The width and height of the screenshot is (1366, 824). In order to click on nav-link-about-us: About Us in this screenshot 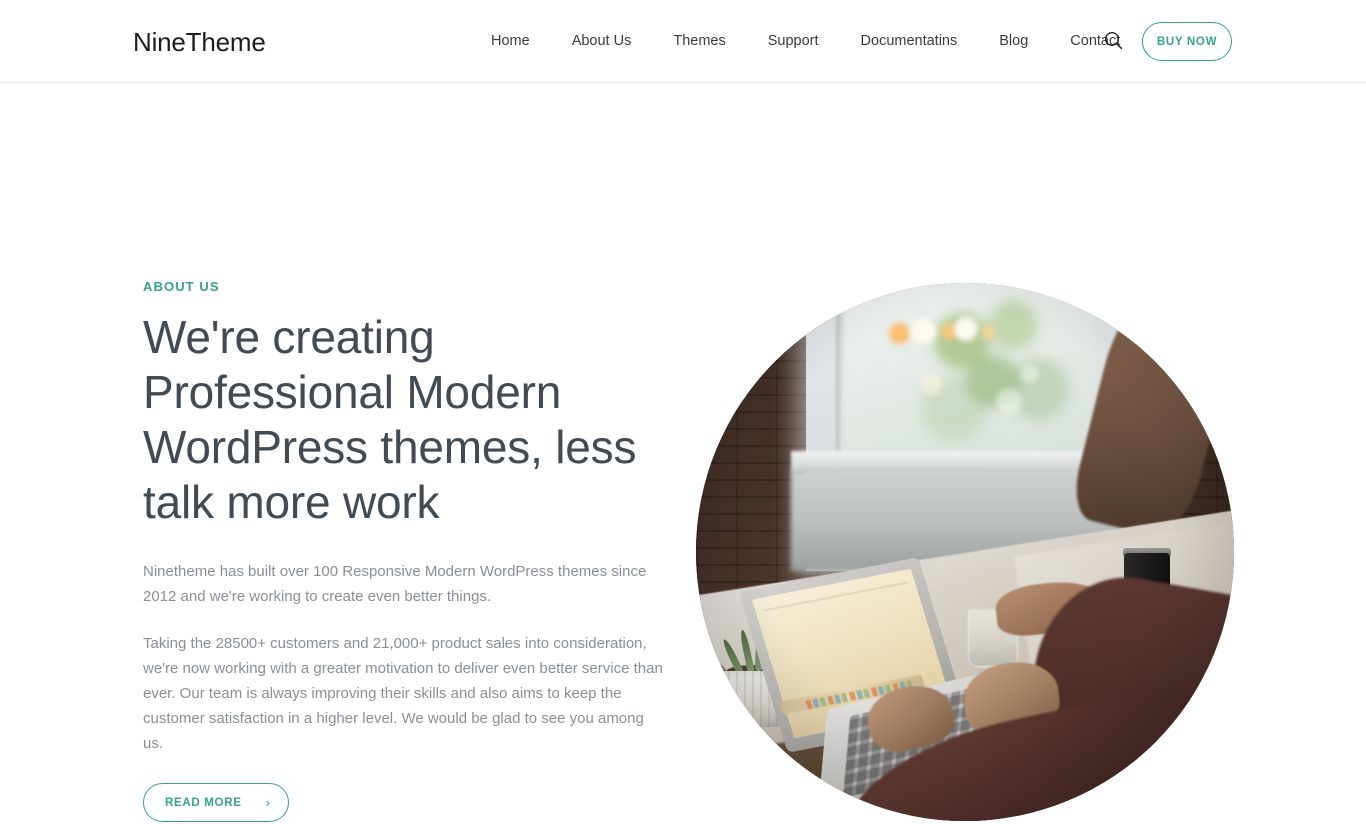, I will do `click(602, 41)`.